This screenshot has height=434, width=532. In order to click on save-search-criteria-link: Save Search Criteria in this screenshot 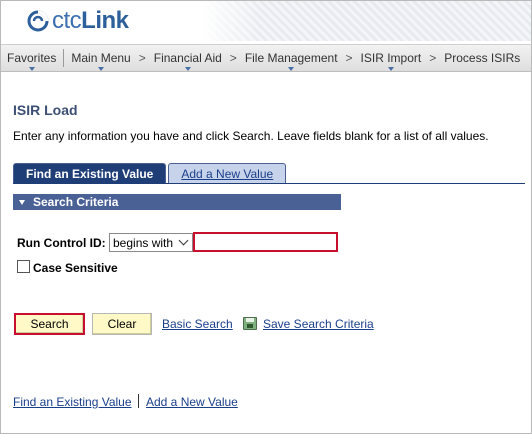, I will do `click(318, 324)`.